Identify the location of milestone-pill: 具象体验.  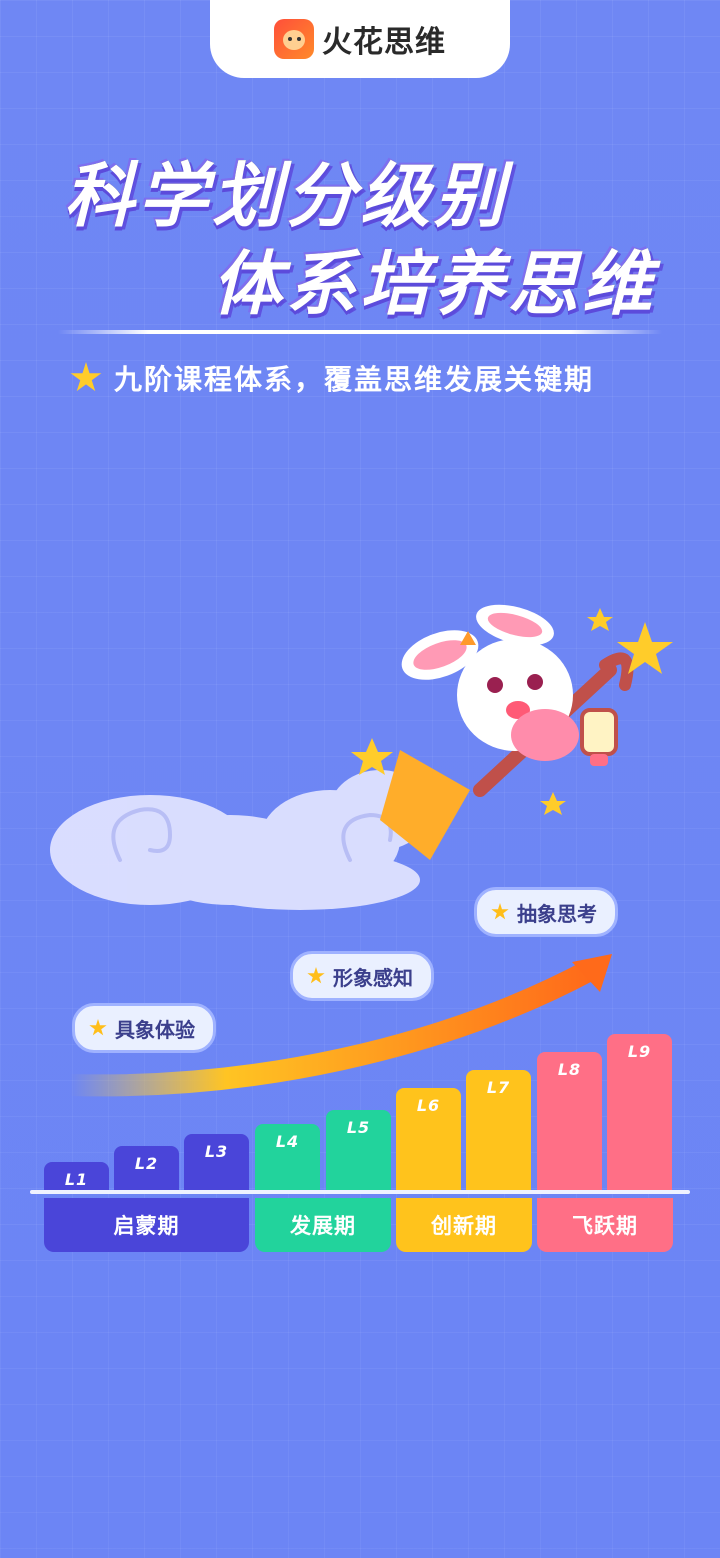
(144, 1028).